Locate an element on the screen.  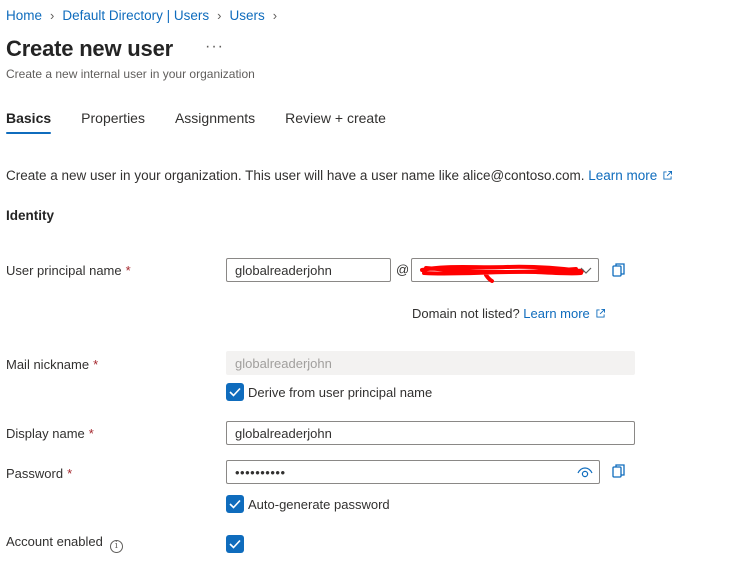
redaction-scribble is located at coordinates (502, 273).